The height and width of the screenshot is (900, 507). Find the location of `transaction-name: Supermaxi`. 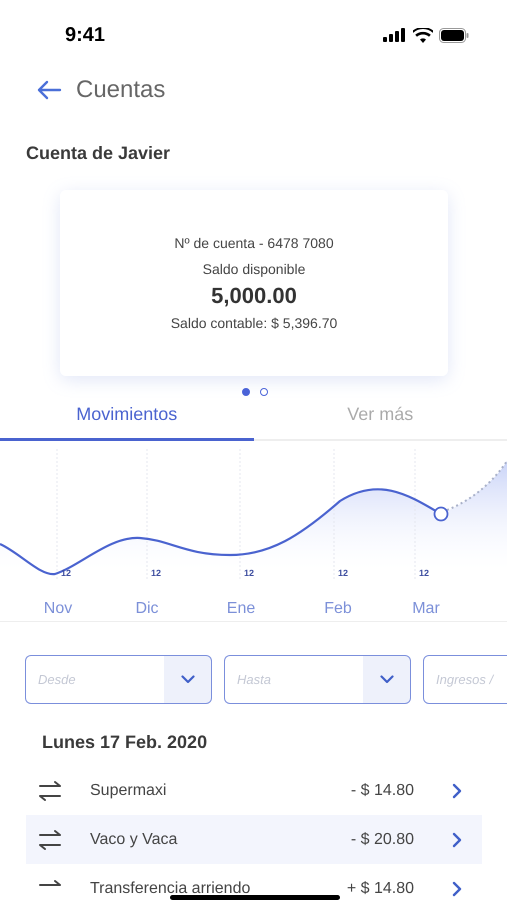

transaction-name: Supermaxi is located at coordinates (129, 791).